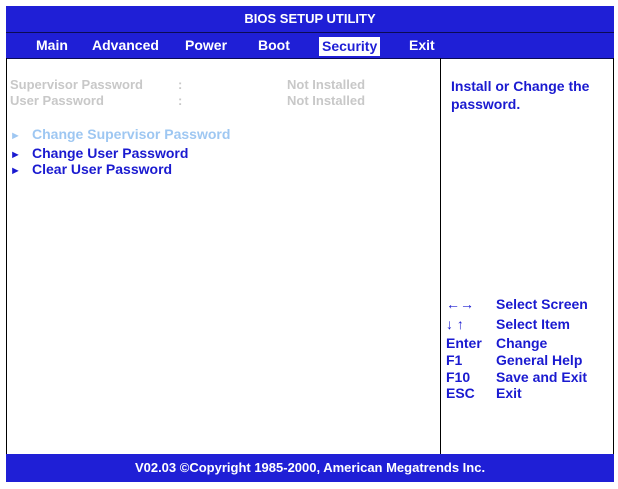 The height and width of the screenshot is (489, 618). What do you see at coordinates (520, 95) in the screenshot?
I see `help-text: Install or Change the password.` at bounding box center [520, 95].